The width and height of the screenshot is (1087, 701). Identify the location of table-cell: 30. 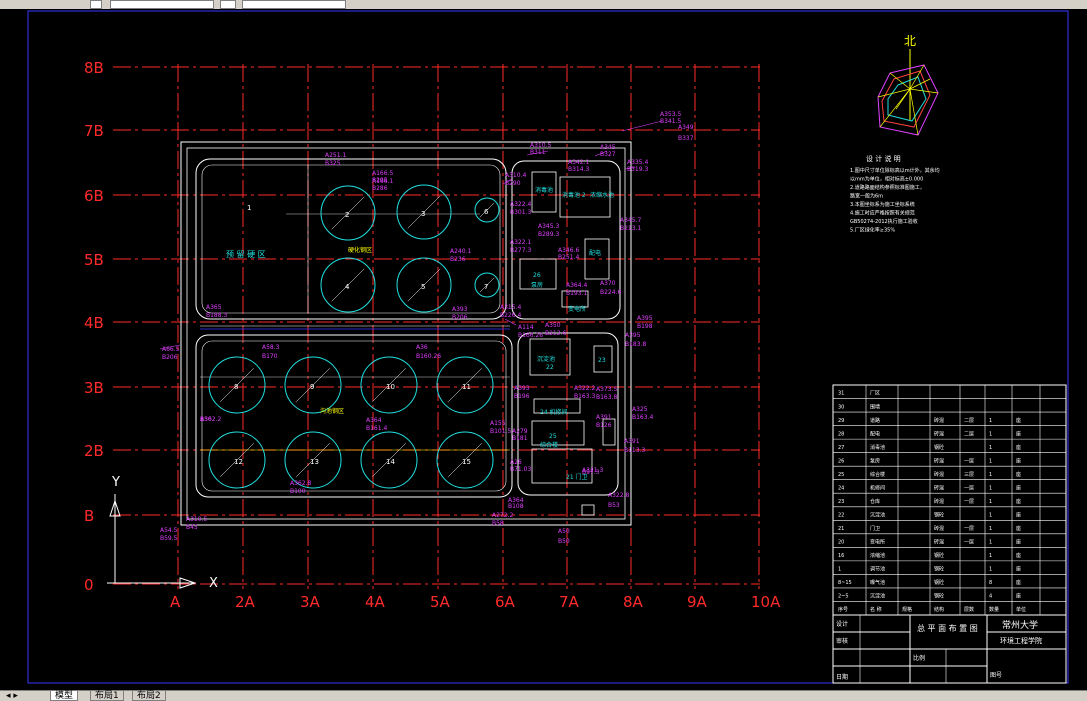
(841, 407).